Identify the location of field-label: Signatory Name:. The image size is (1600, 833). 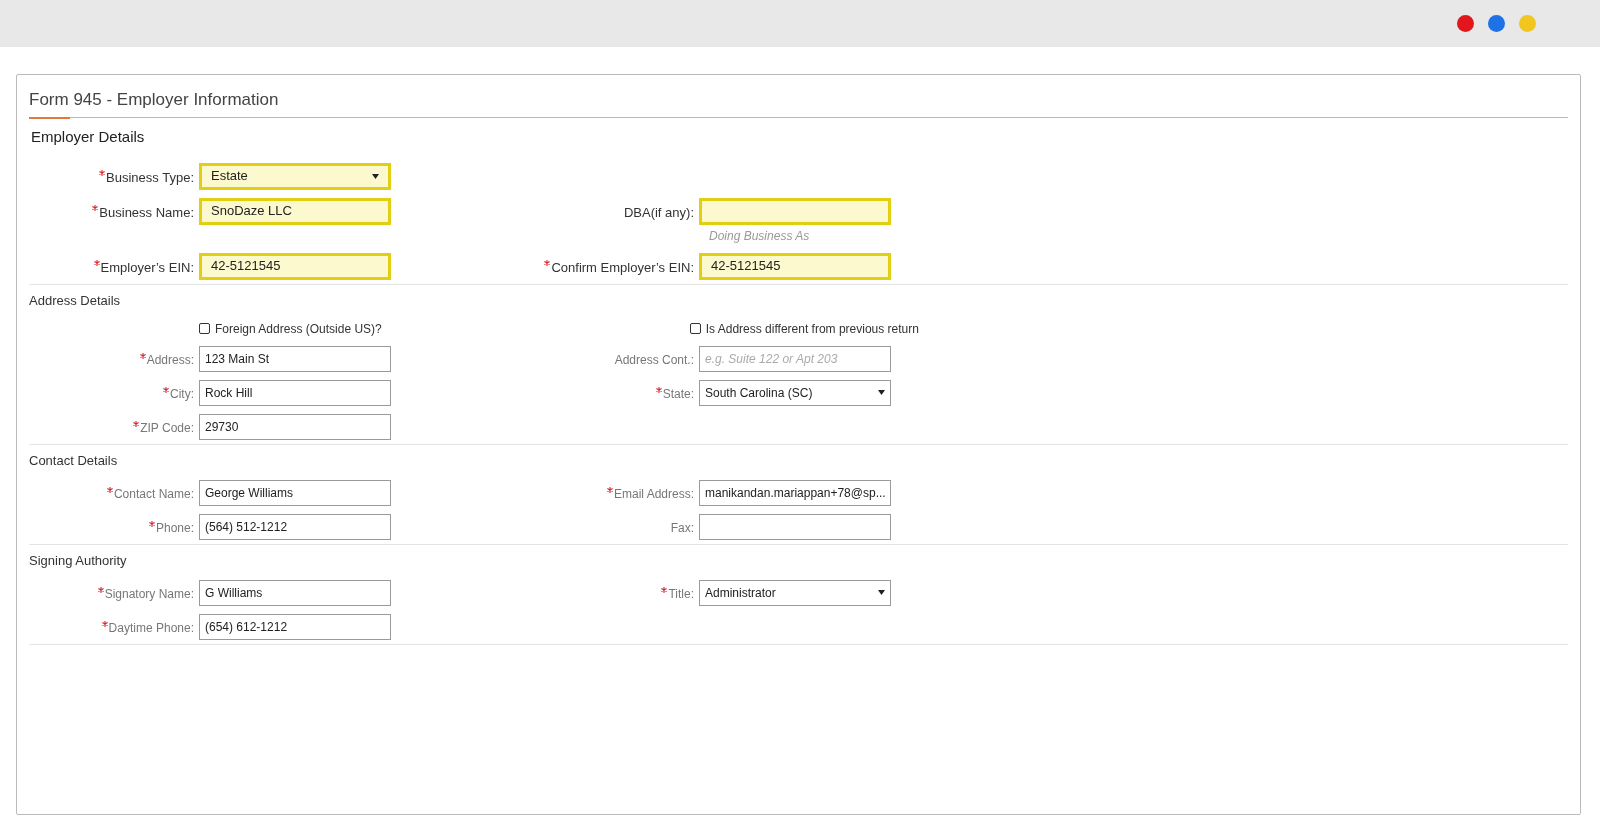
(145, 593).